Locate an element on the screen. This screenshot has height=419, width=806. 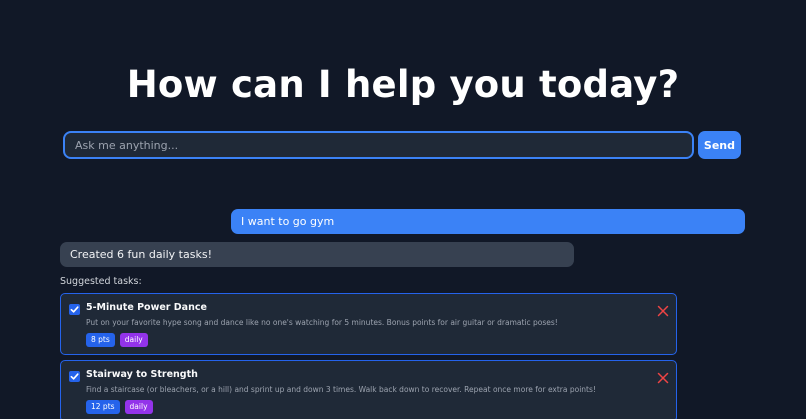
task-title: Stairway to Strength is located at coordinates (142, 374).